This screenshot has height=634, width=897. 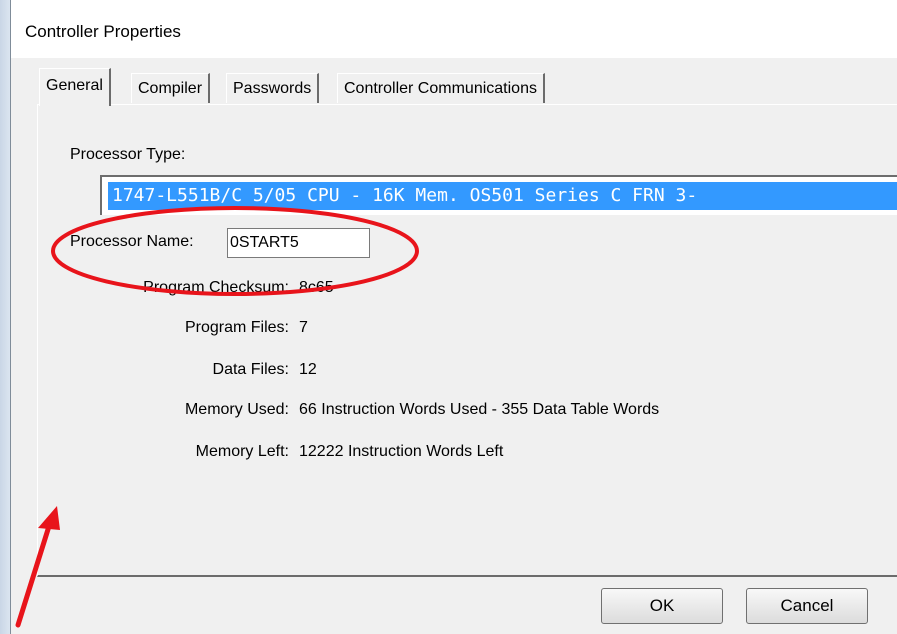 I want to click on program-files-value: 7, so click(x=303, y=327).